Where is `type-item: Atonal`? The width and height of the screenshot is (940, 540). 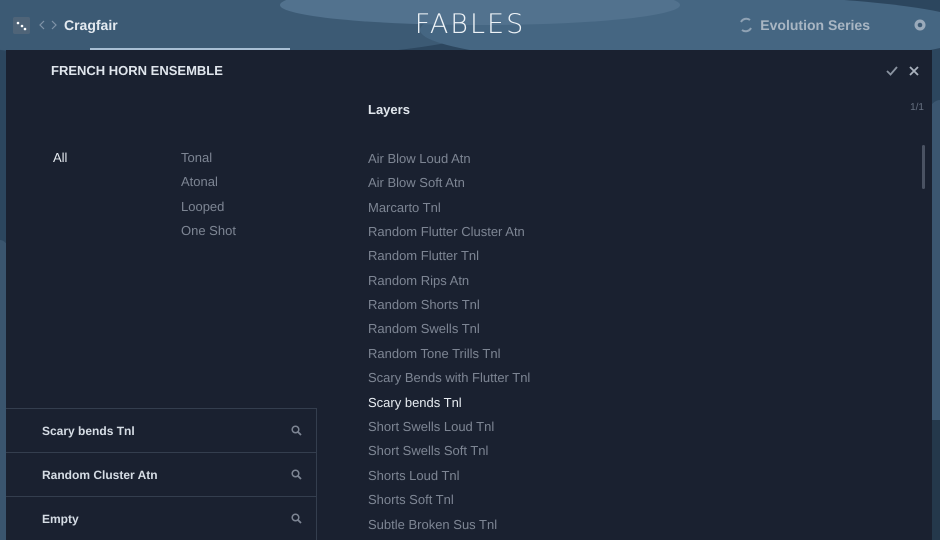
type-item: Atonal is located at coordinates (208, 185).